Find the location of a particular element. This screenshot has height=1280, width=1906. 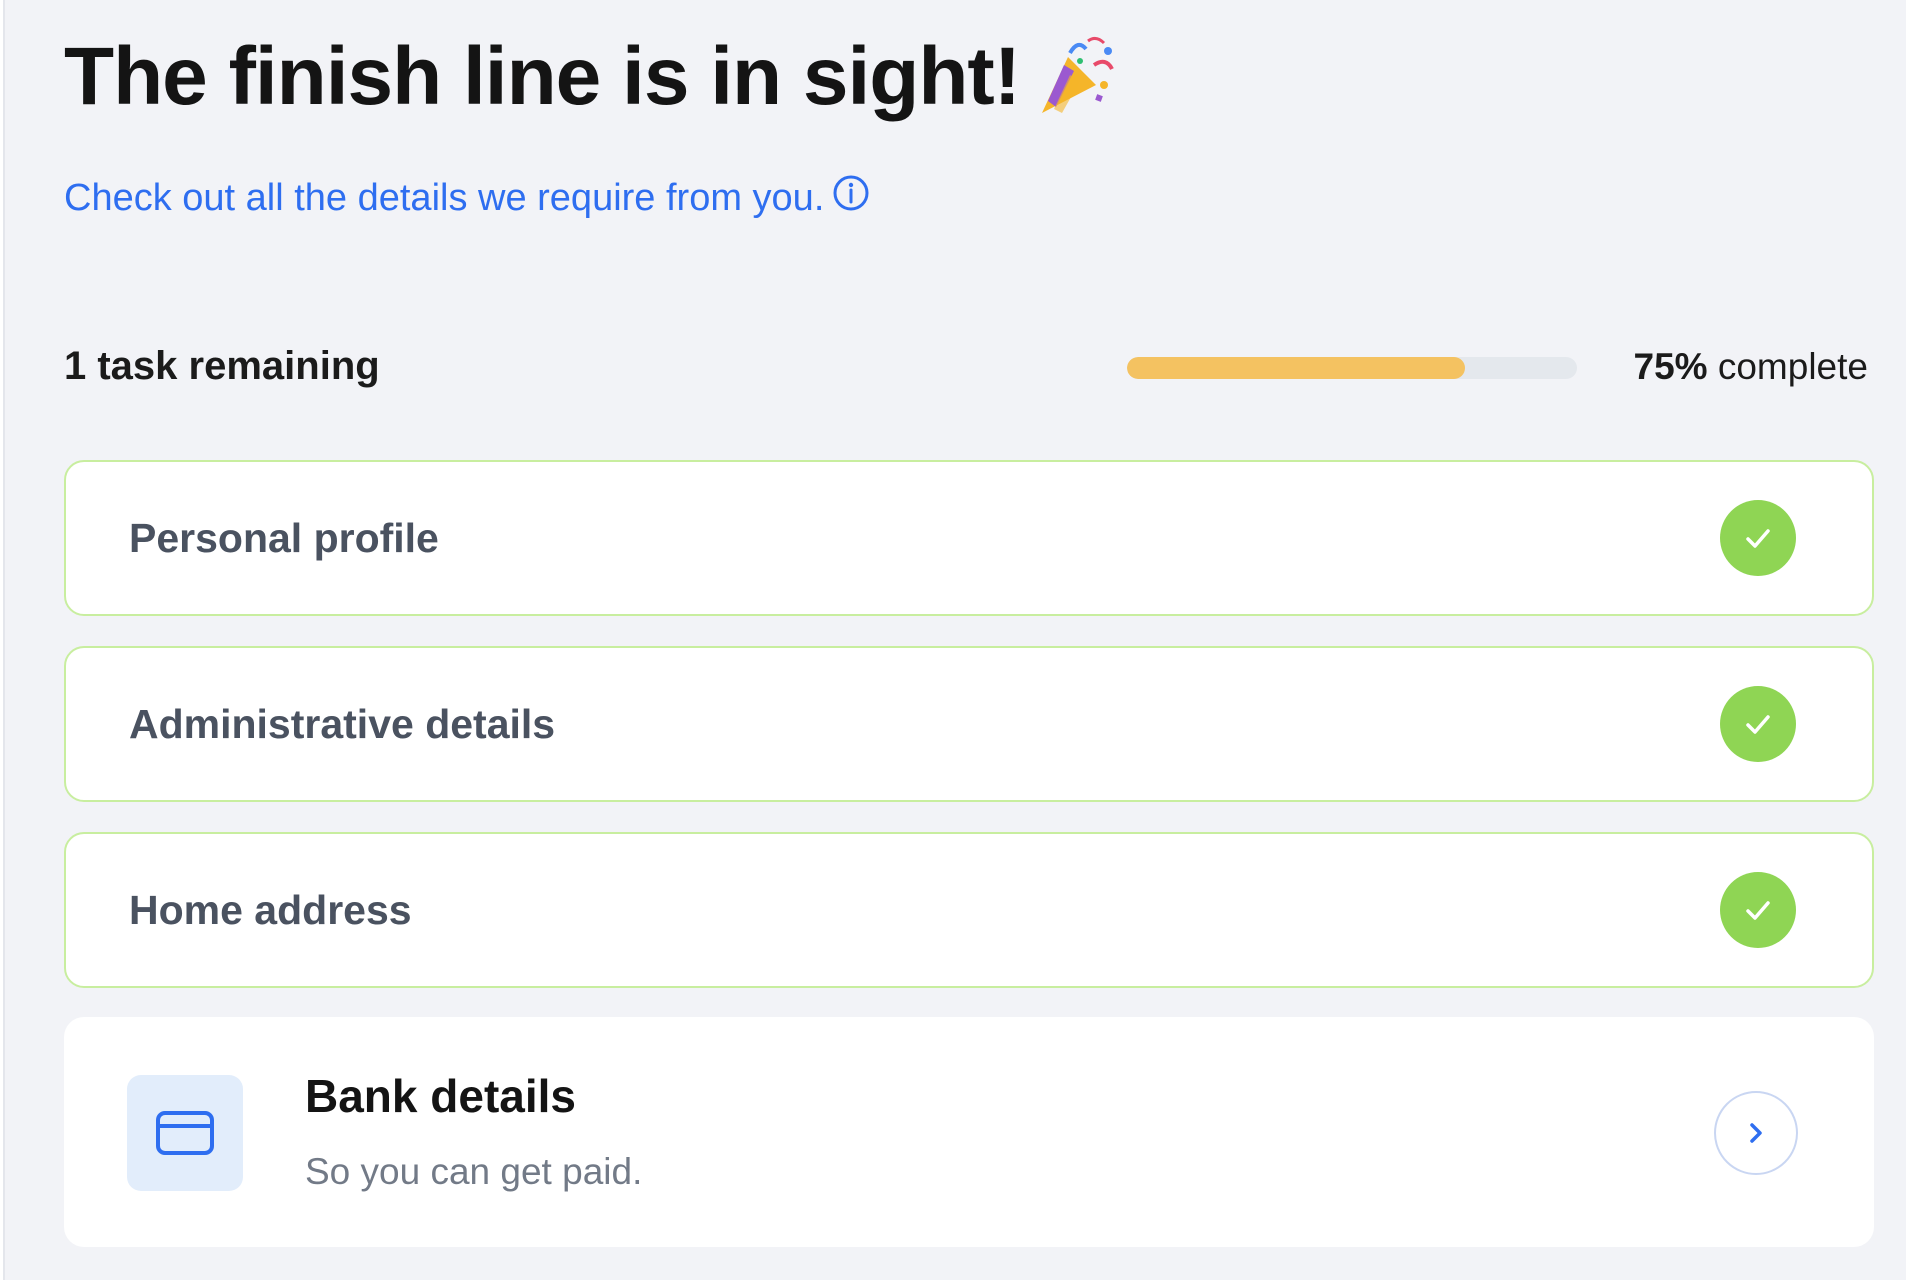

task-card-personal-profile: Personal profile is located at coordinates (969, 538).